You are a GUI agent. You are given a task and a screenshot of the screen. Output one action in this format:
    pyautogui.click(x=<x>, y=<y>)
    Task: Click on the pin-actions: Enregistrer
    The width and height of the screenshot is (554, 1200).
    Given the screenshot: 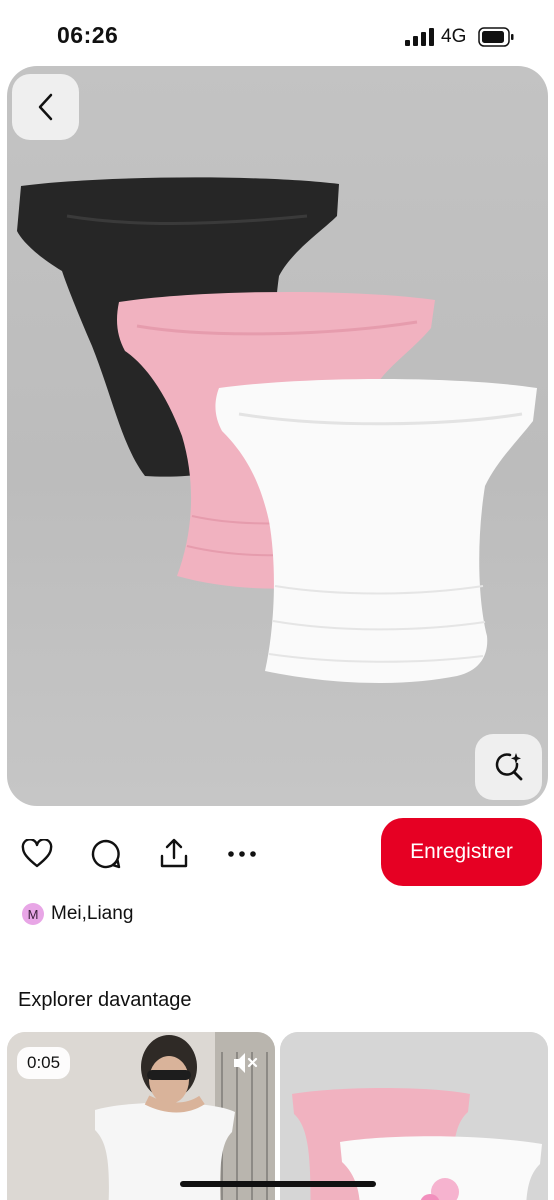 What is the action you would take?
    pyautogui.click(x=277, y=854)
    